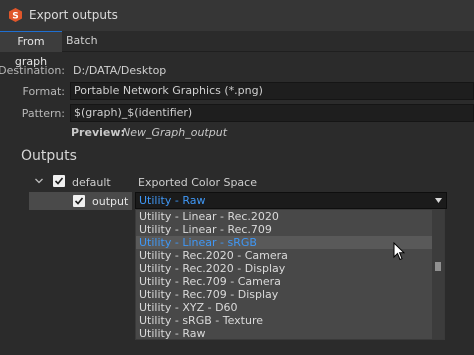 This screenshot has height=355, width=474. Describe the element at coordinates (272, 91) in the screenshot. I see `format-select: Portable Network Graphics (*.png)` at that location.